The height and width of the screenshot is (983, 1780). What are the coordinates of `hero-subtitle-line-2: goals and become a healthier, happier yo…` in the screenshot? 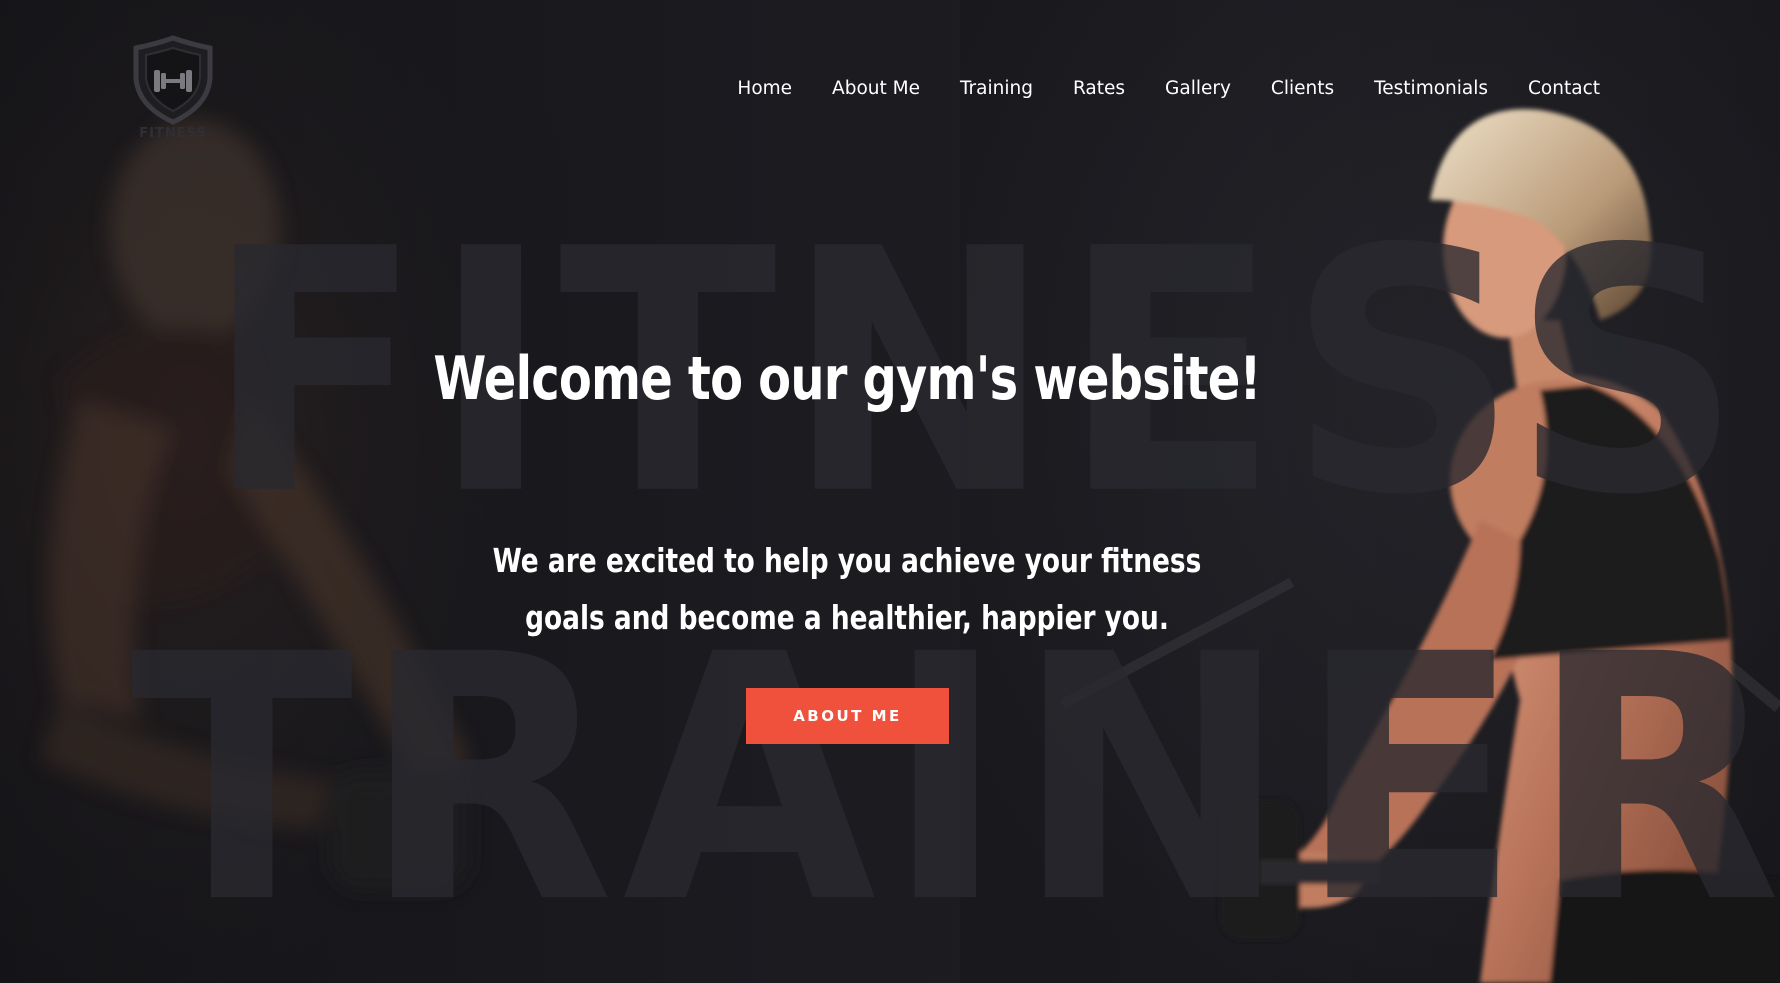 It's located at (847, 617).